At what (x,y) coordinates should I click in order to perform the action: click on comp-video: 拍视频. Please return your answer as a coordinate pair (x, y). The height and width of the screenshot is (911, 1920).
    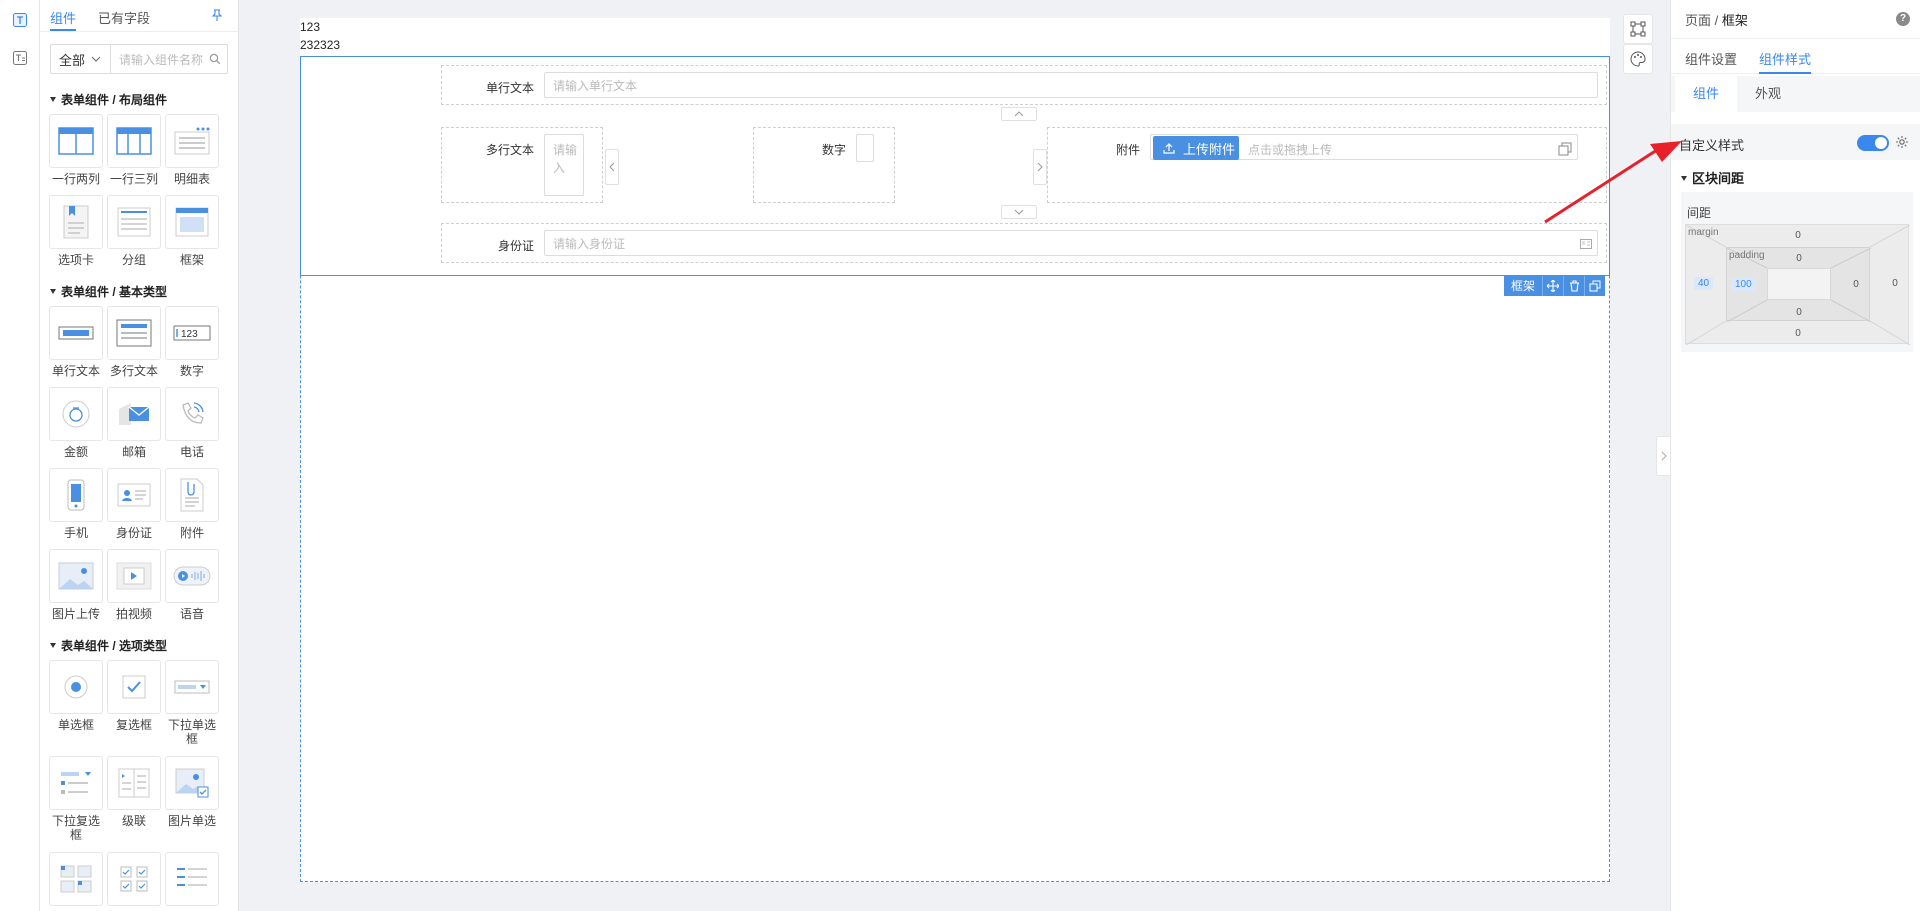
    Looking at the image, I should click on (134, 585).